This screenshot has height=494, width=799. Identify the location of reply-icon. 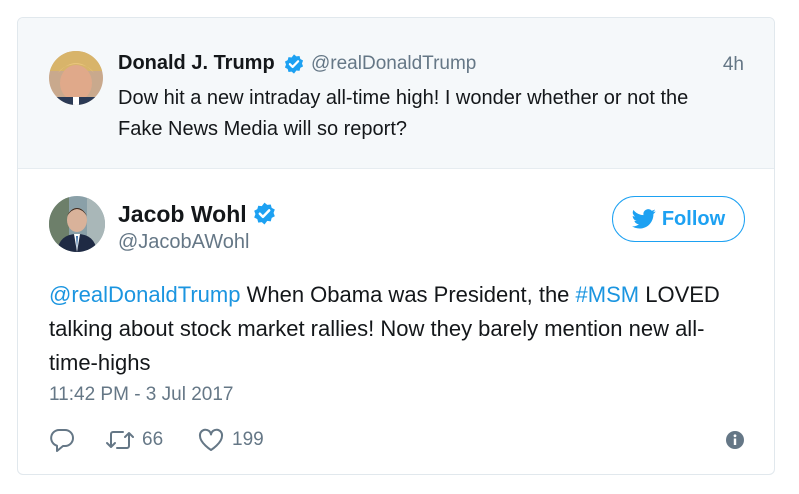
(62, 440).